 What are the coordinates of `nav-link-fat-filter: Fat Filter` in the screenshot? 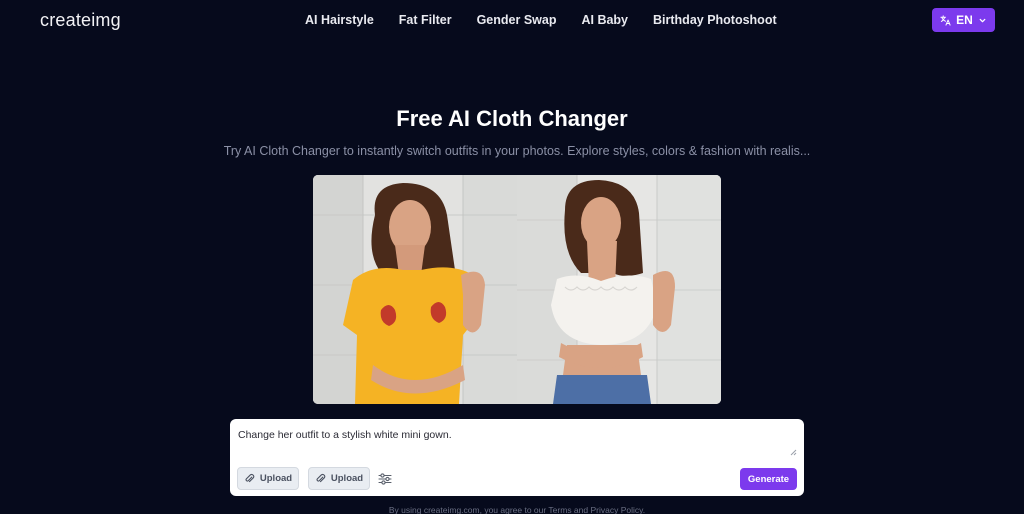 It's located at (425, 20).